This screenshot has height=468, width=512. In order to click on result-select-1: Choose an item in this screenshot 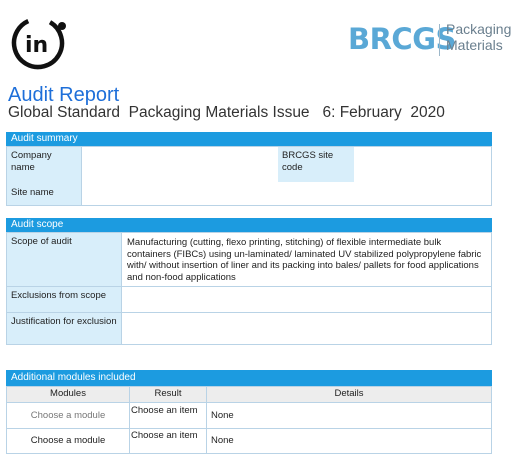, I will do `click(168, 416)`.